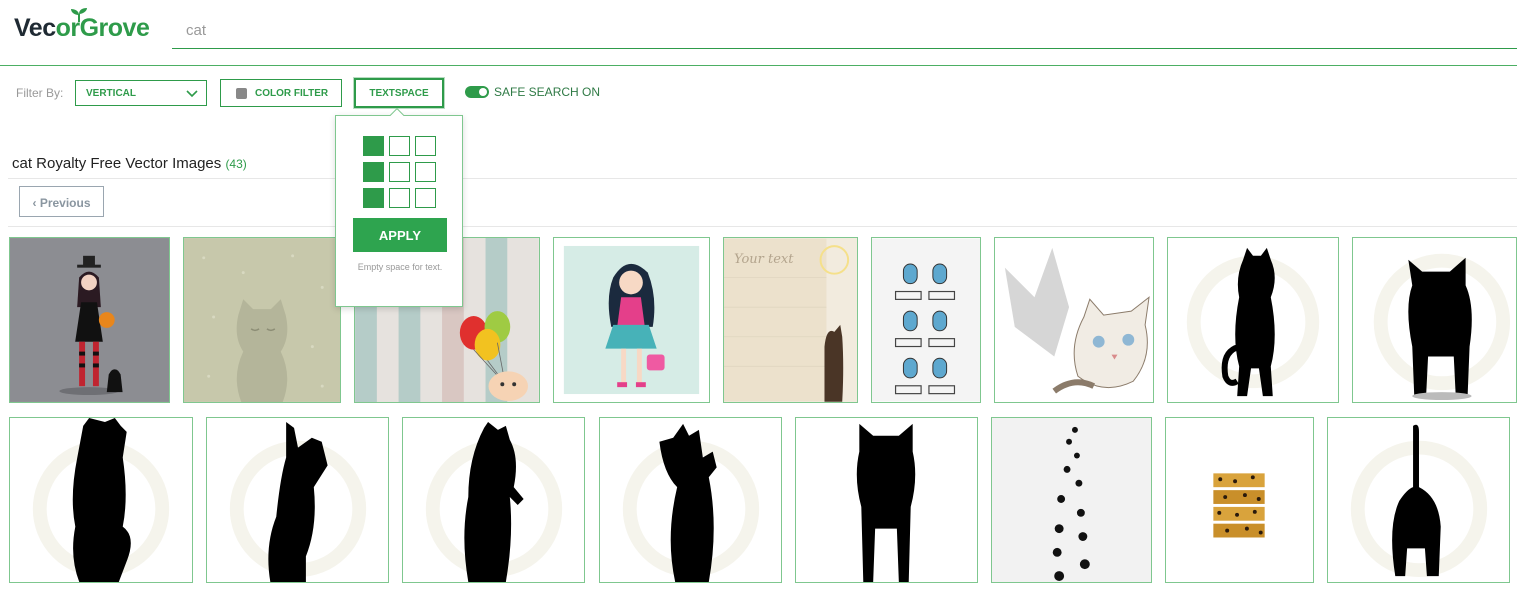 The image size is (1517, 592). What do you see at coordinates (844, 30) in the screenshot?
I see `search-input` at bounding box center [844, 30].